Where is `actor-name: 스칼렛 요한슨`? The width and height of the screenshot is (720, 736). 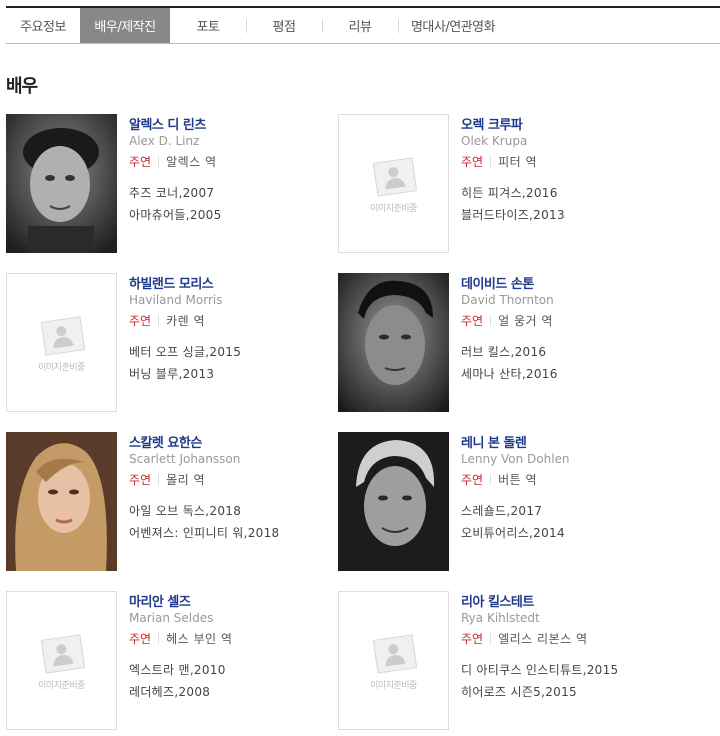
actor-name: 스칼렛 요한슨 is located at coordinates (165, 441).